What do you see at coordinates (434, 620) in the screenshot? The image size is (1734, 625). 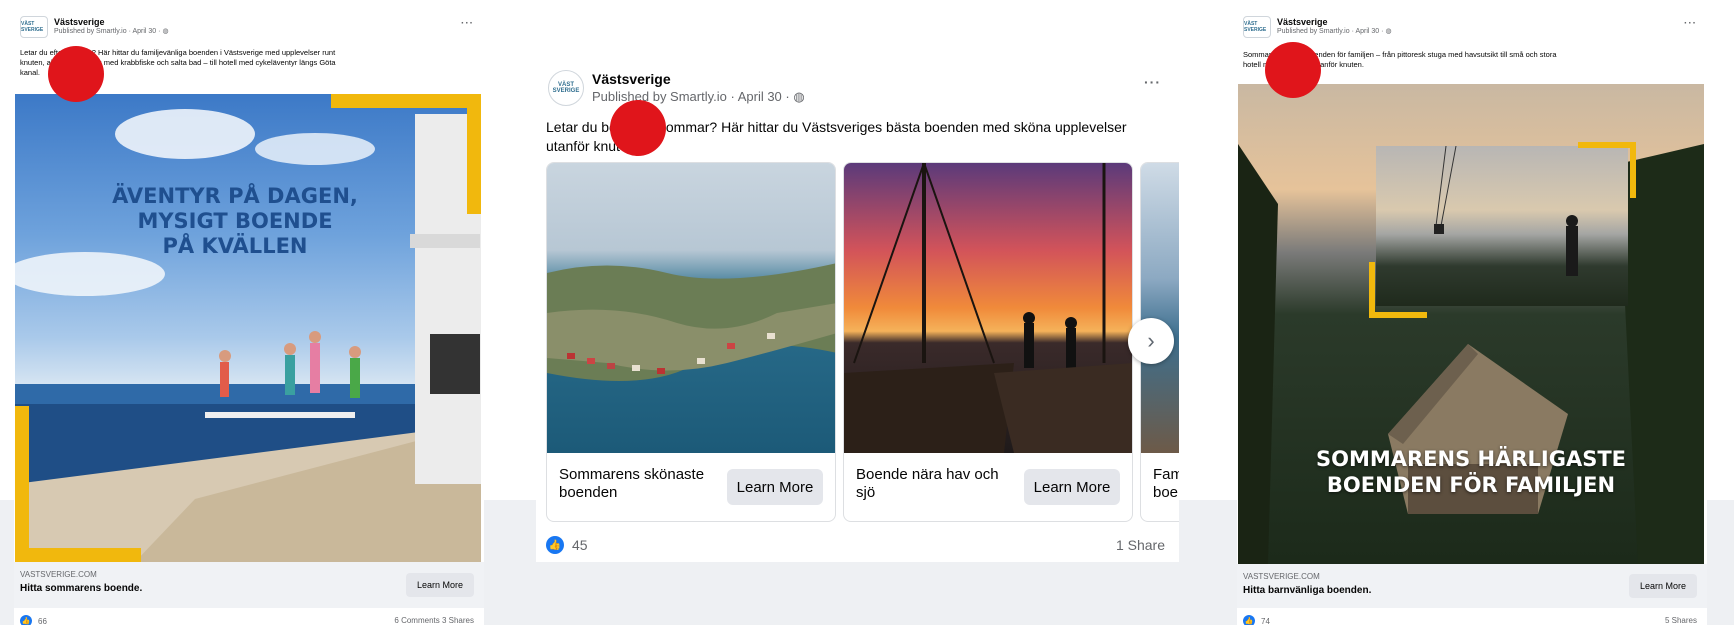 I see `post-stats: 6 Comments 3 Shares` at bounding box center [434, 620].